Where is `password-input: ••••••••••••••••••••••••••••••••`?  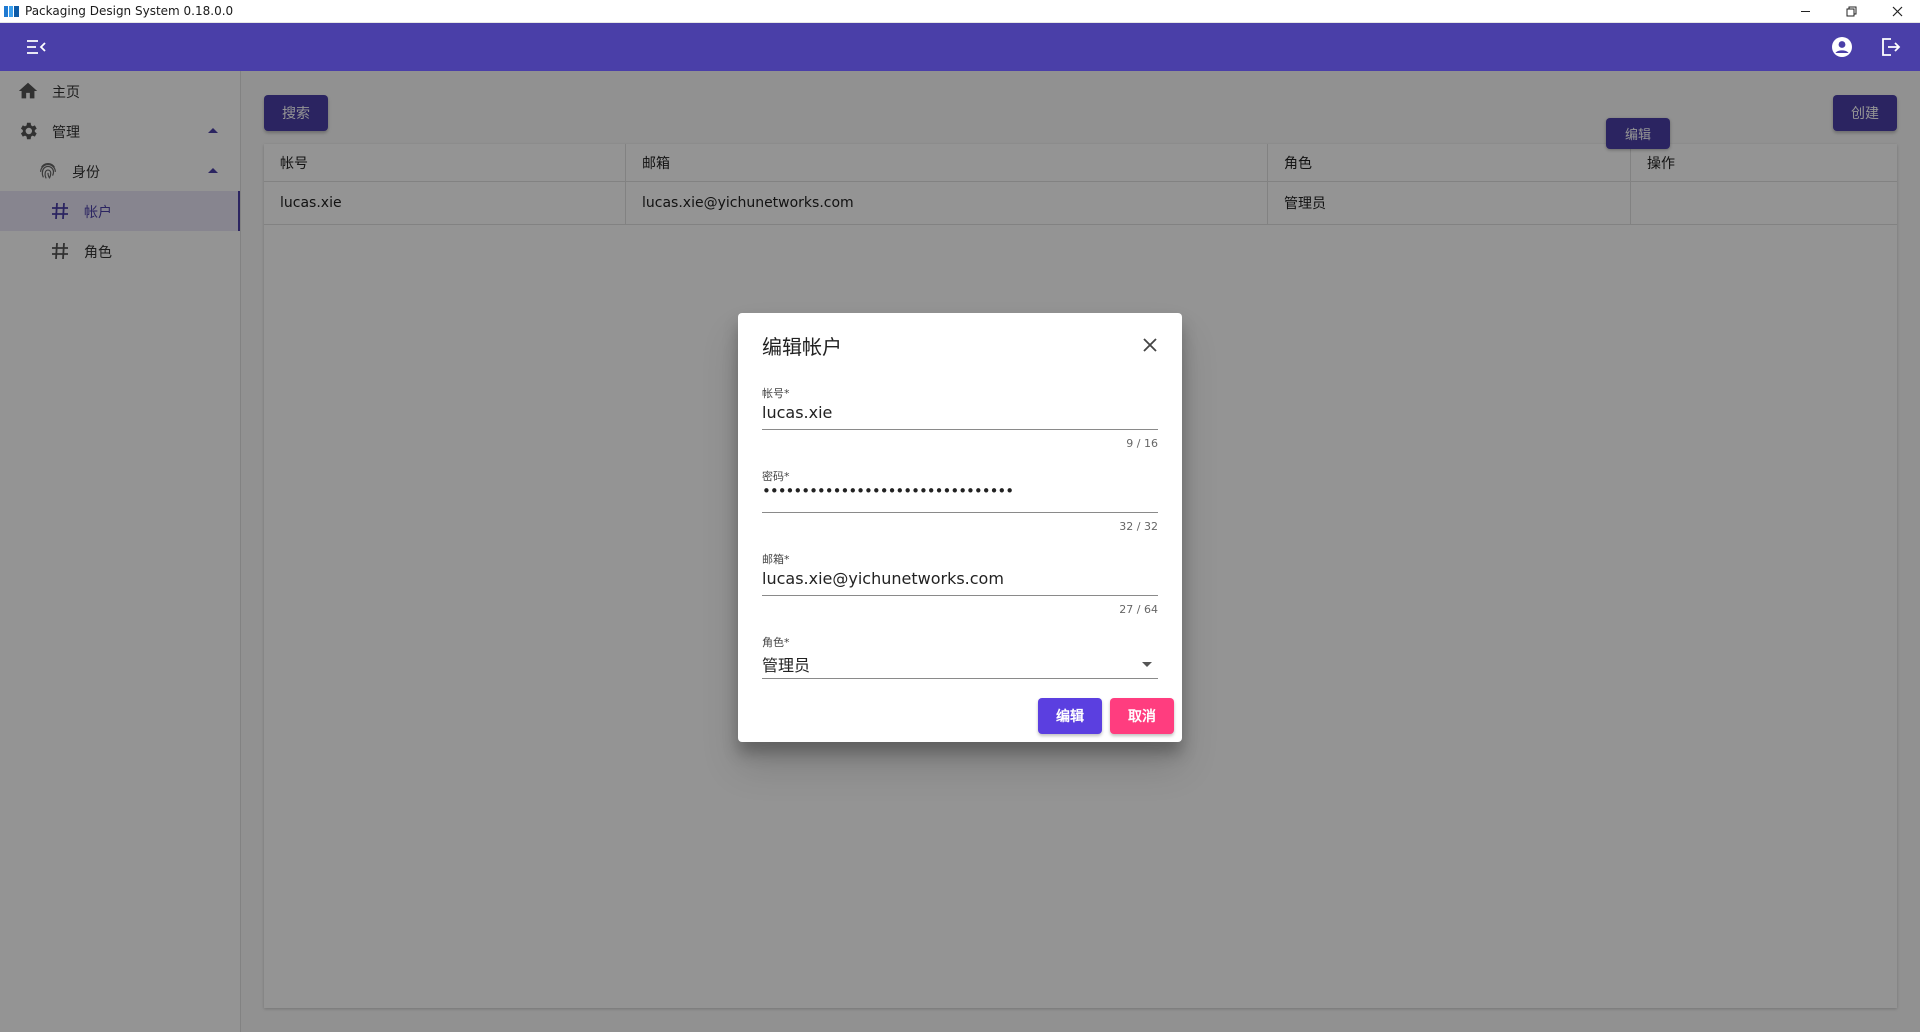
password-input: •••••••••••••••••••••••••••••••• is located at coordinates (888, 491).